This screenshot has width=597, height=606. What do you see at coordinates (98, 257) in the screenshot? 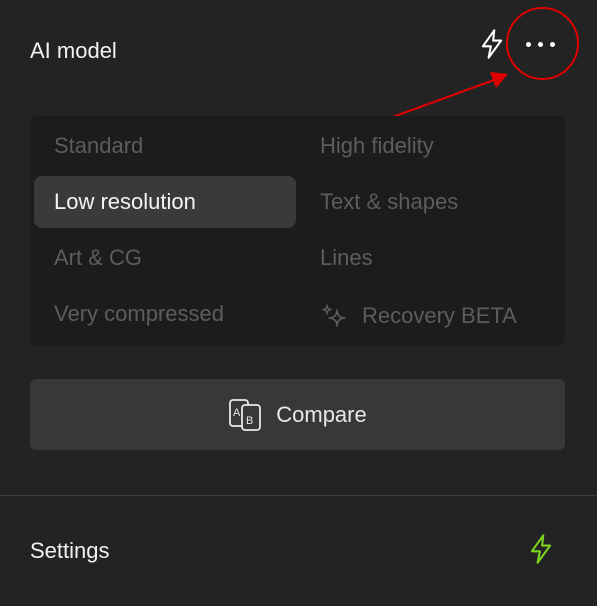
I see `model-option-label: Art & CG` at bounding box center [98, 257].